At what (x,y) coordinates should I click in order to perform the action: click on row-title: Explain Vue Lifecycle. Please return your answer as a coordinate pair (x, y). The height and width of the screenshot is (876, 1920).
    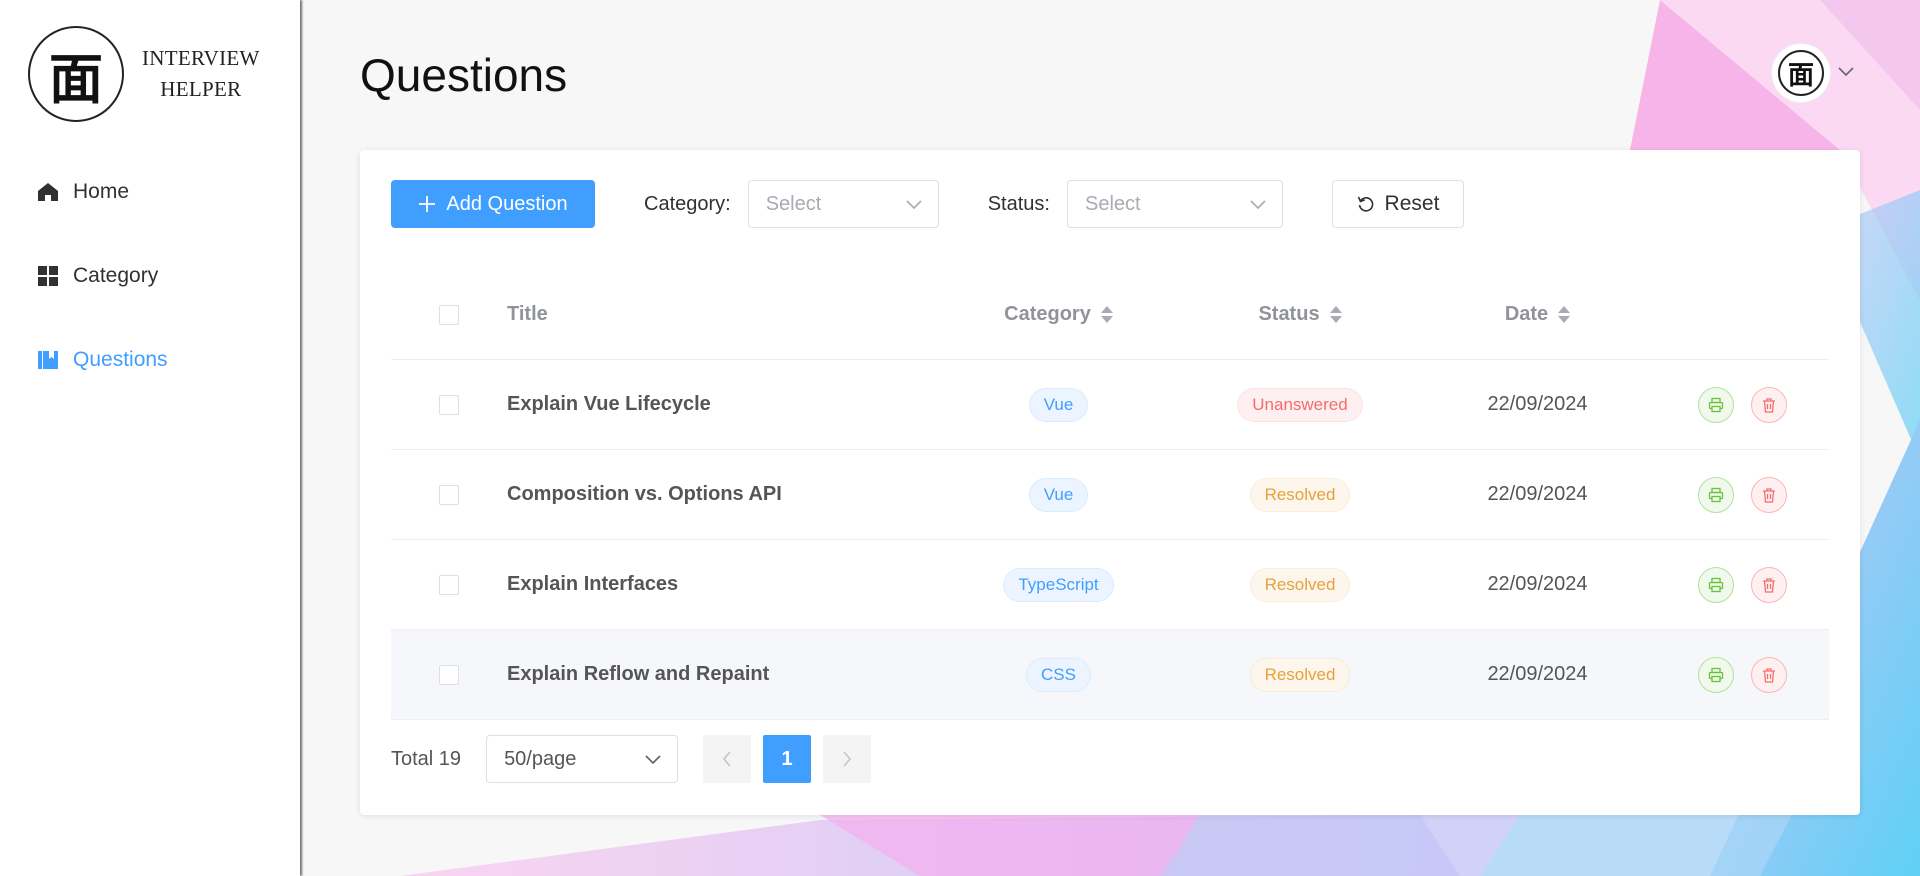
    Looking at the image, I should click on (609, 404).